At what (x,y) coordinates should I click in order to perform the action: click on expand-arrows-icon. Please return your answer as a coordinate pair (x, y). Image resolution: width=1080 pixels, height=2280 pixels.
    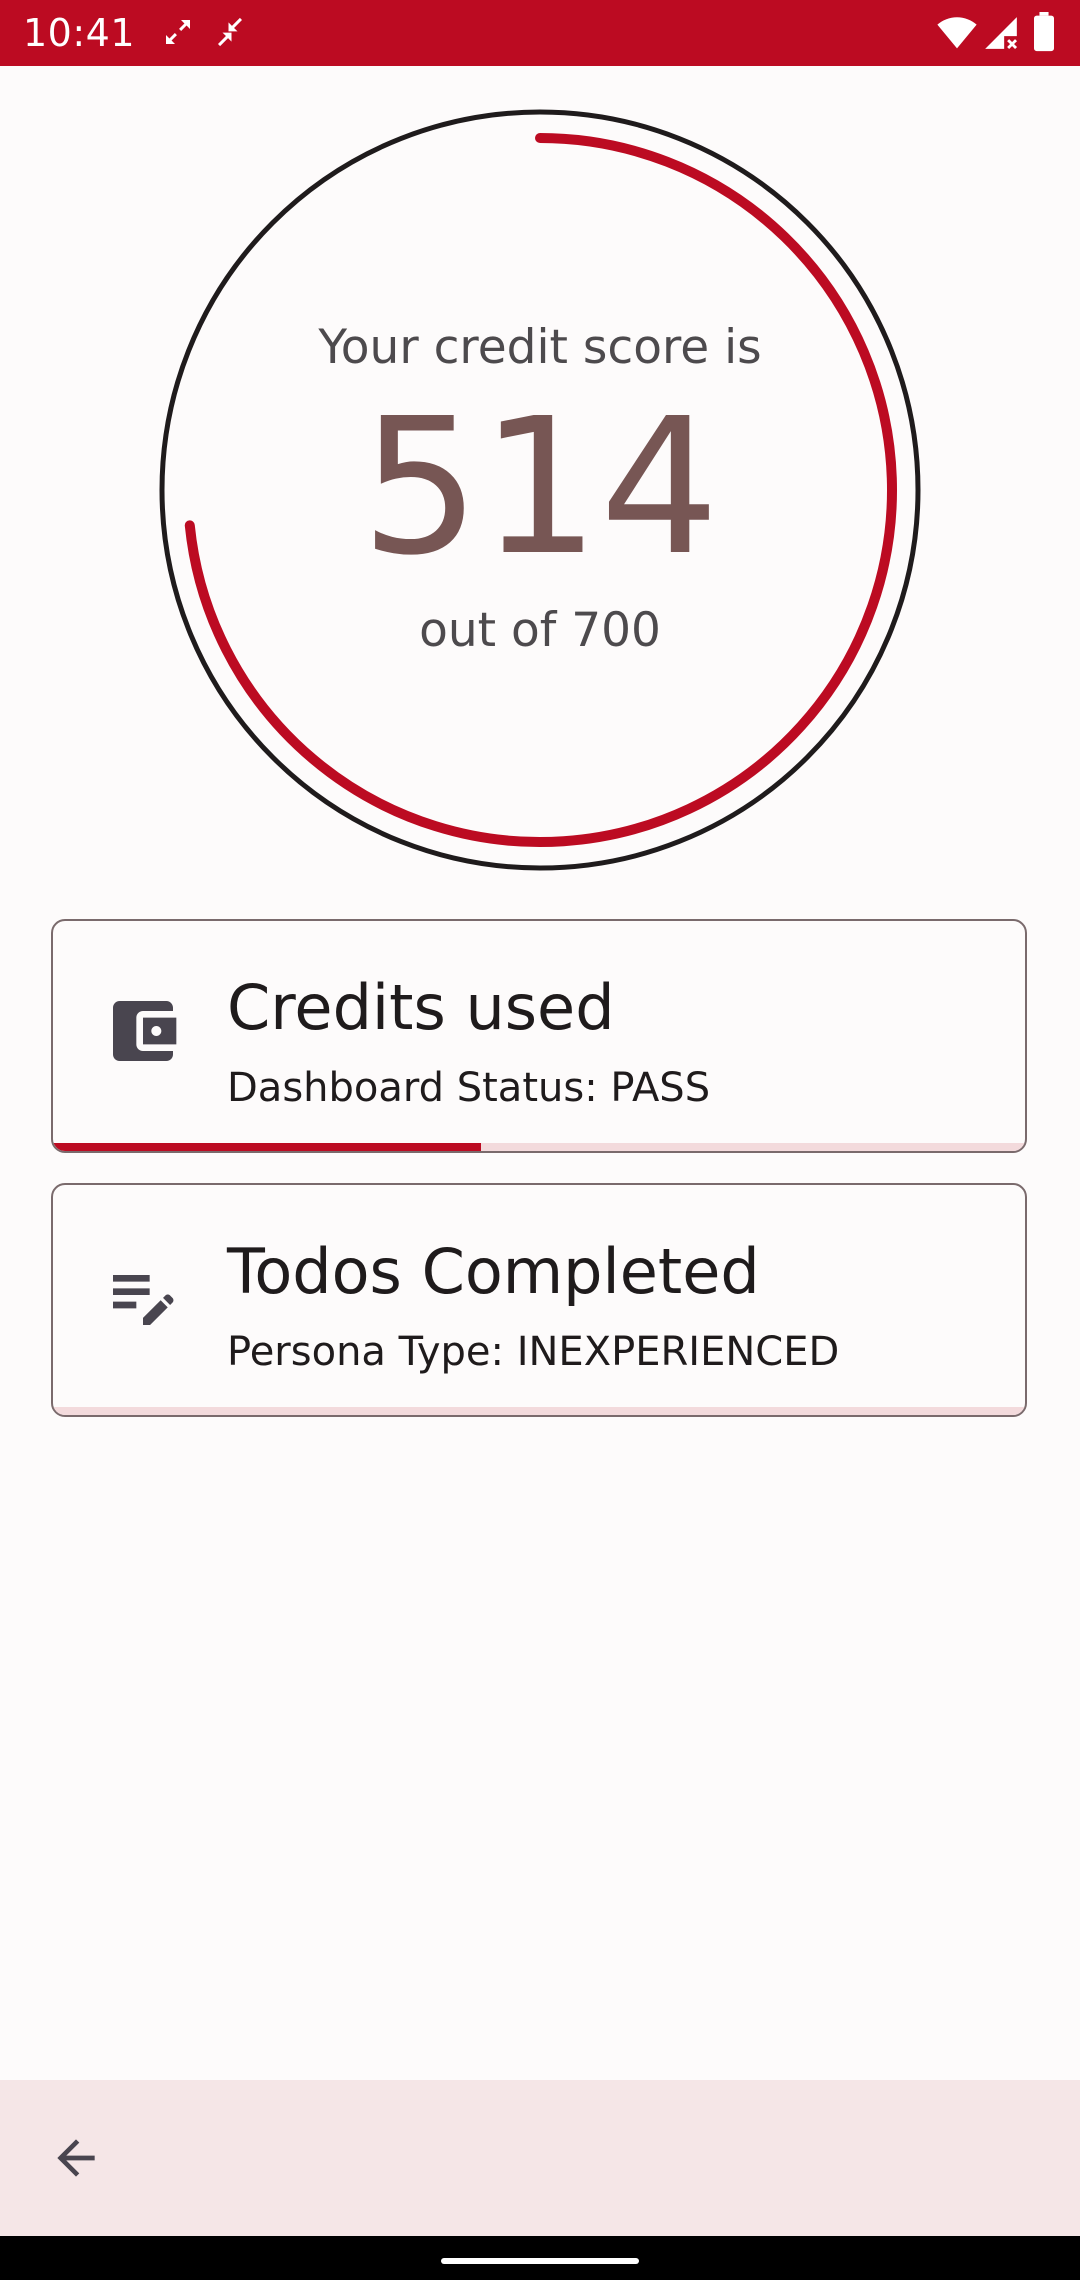
    Looking at the image, I should click on (178, 34).